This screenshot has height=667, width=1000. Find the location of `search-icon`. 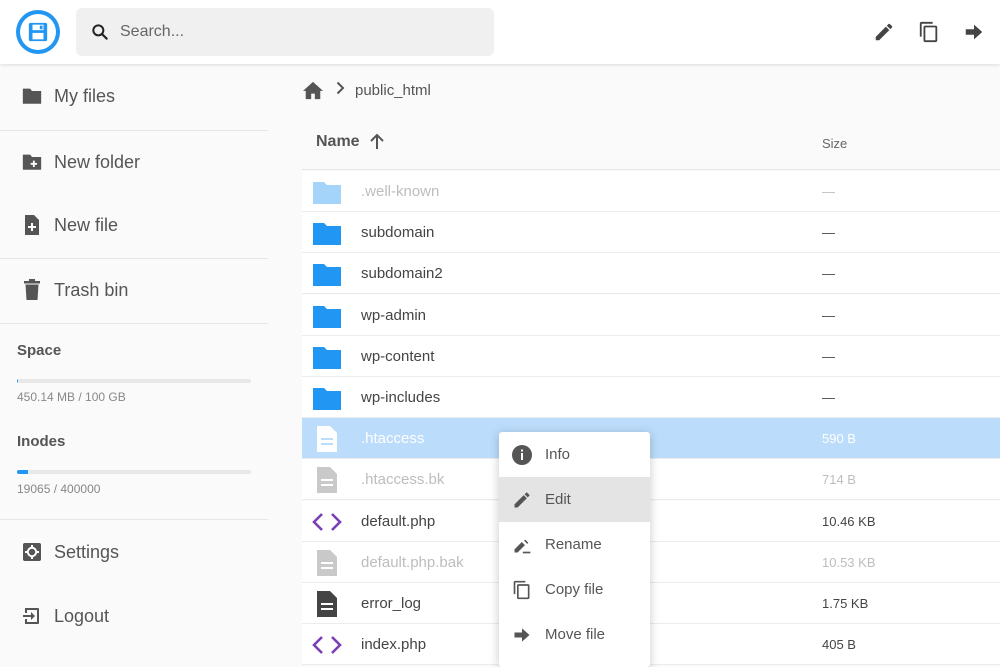

search-icon is located at coordinates (100, 32).